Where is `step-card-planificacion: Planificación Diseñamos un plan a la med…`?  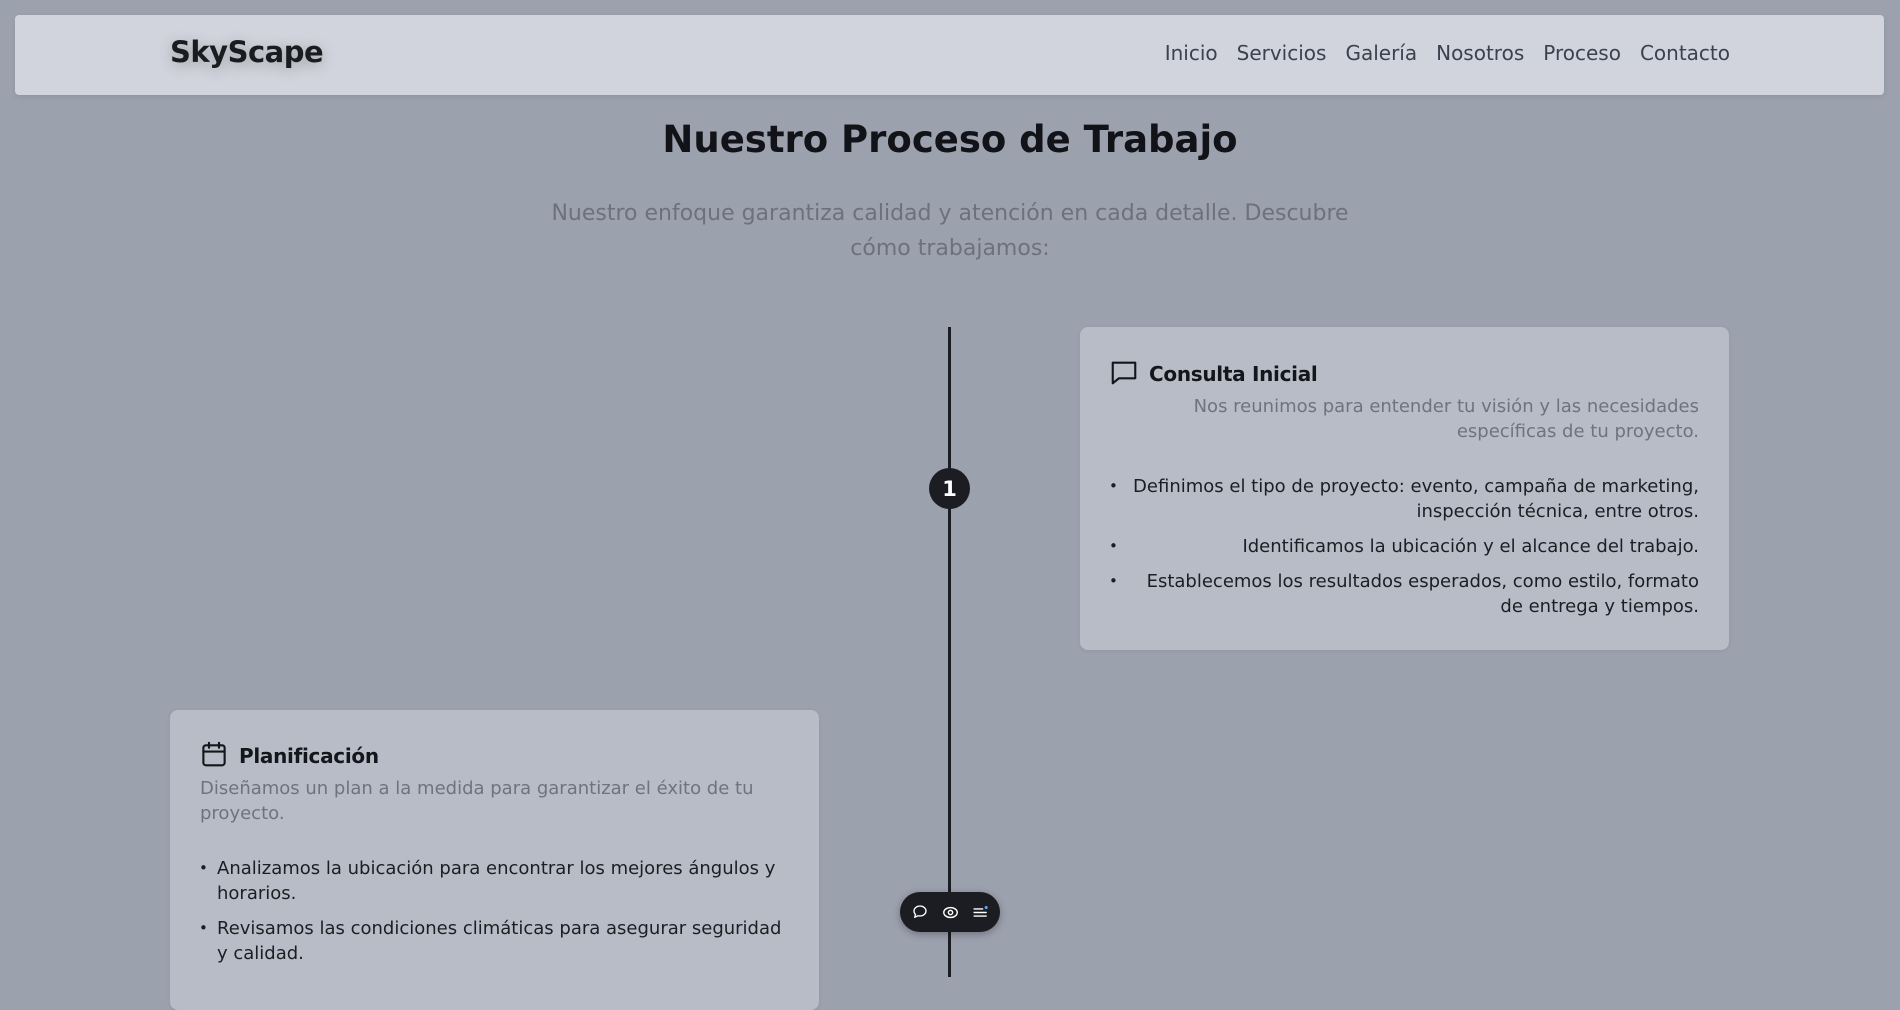 step-card-planificacion: Planificación Diseñamos un plan a la med… is located at coordinates (494, 860).